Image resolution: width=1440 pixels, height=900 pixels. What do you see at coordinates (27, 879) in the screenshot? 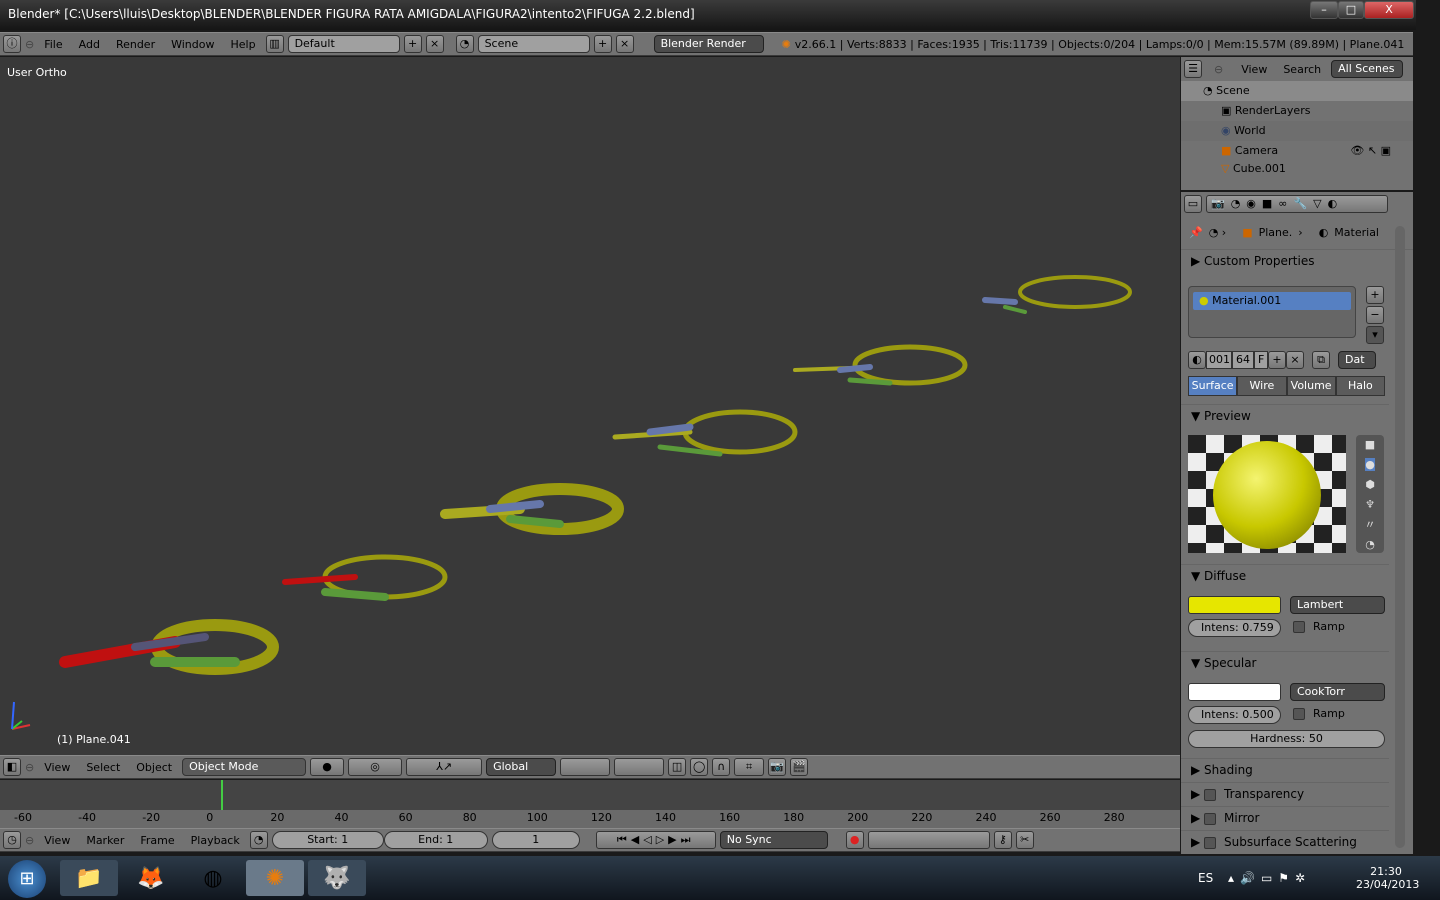
I see `start-button: ⊞` at bounding box center [27, 879].